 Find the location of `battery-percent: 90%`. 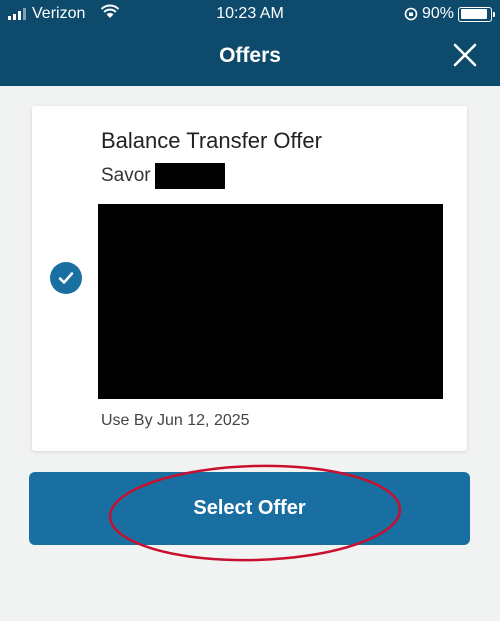

battery-percent: 90% is located at coordinates (437, 13).